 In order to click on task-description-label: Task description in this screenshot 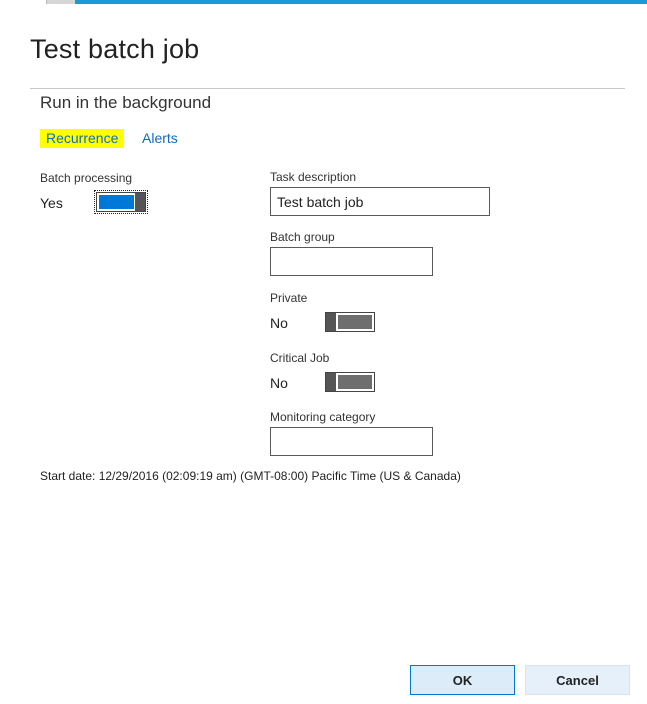, I will do `click(313, 177)`.